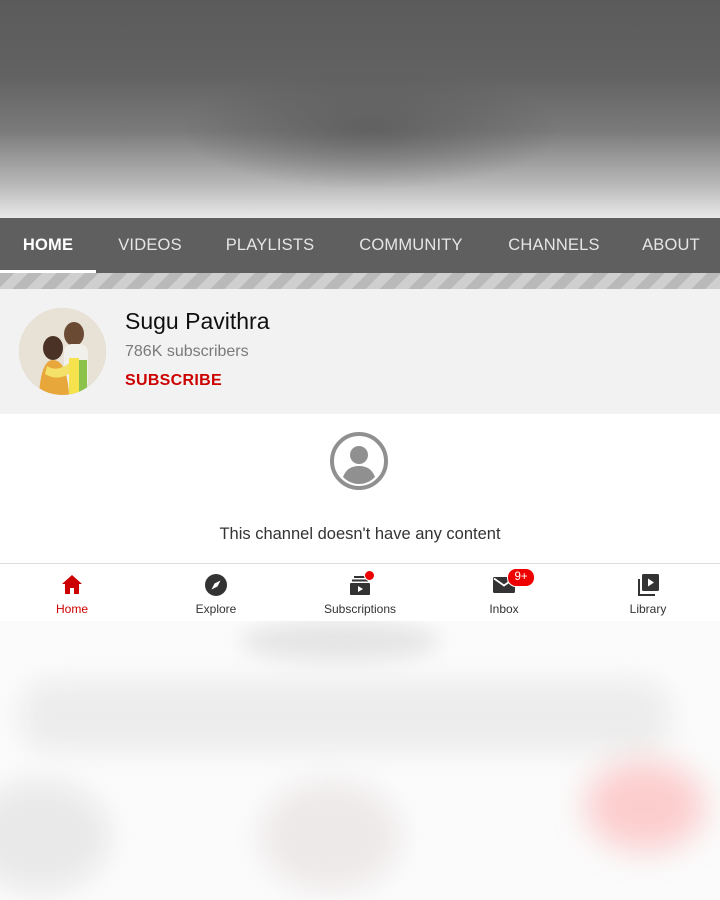 This screenshot has height=900, width=720. What do you see at coordinates (671, 245) in the screenshot?
I see `tab-about: ABOUT` at bounding box center [671, 245].